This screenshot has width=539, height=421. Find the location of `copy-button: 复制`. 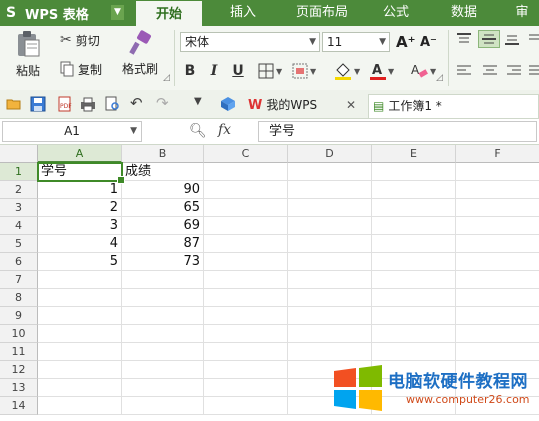

copy-button: 复制 is located at coordinates (81, 69).